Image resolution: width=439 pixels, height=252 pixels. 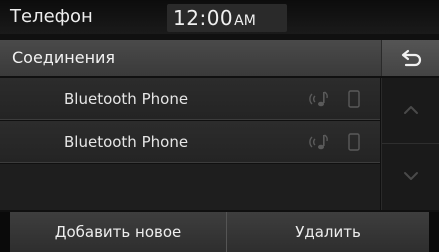 I want to click on page-title: Соединения, so click(x=64, y=57).